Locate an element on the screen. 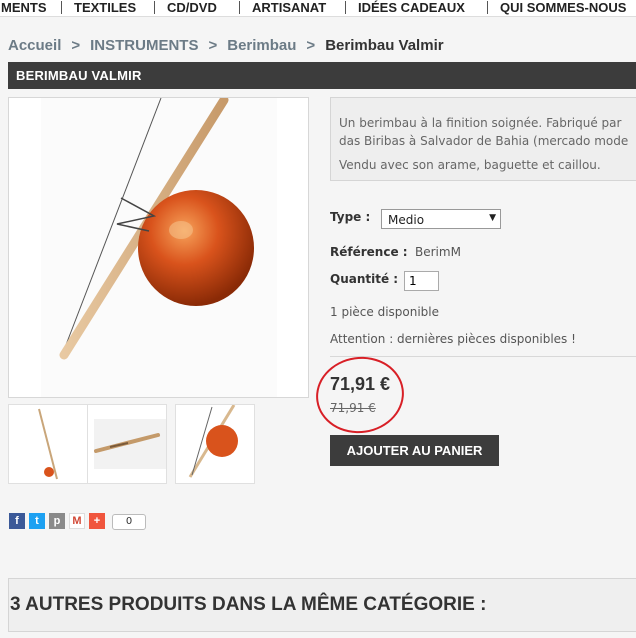 The image size is (636, 638). dropdown-arrow-icon: ▼ is located at coordinates (492, 218).